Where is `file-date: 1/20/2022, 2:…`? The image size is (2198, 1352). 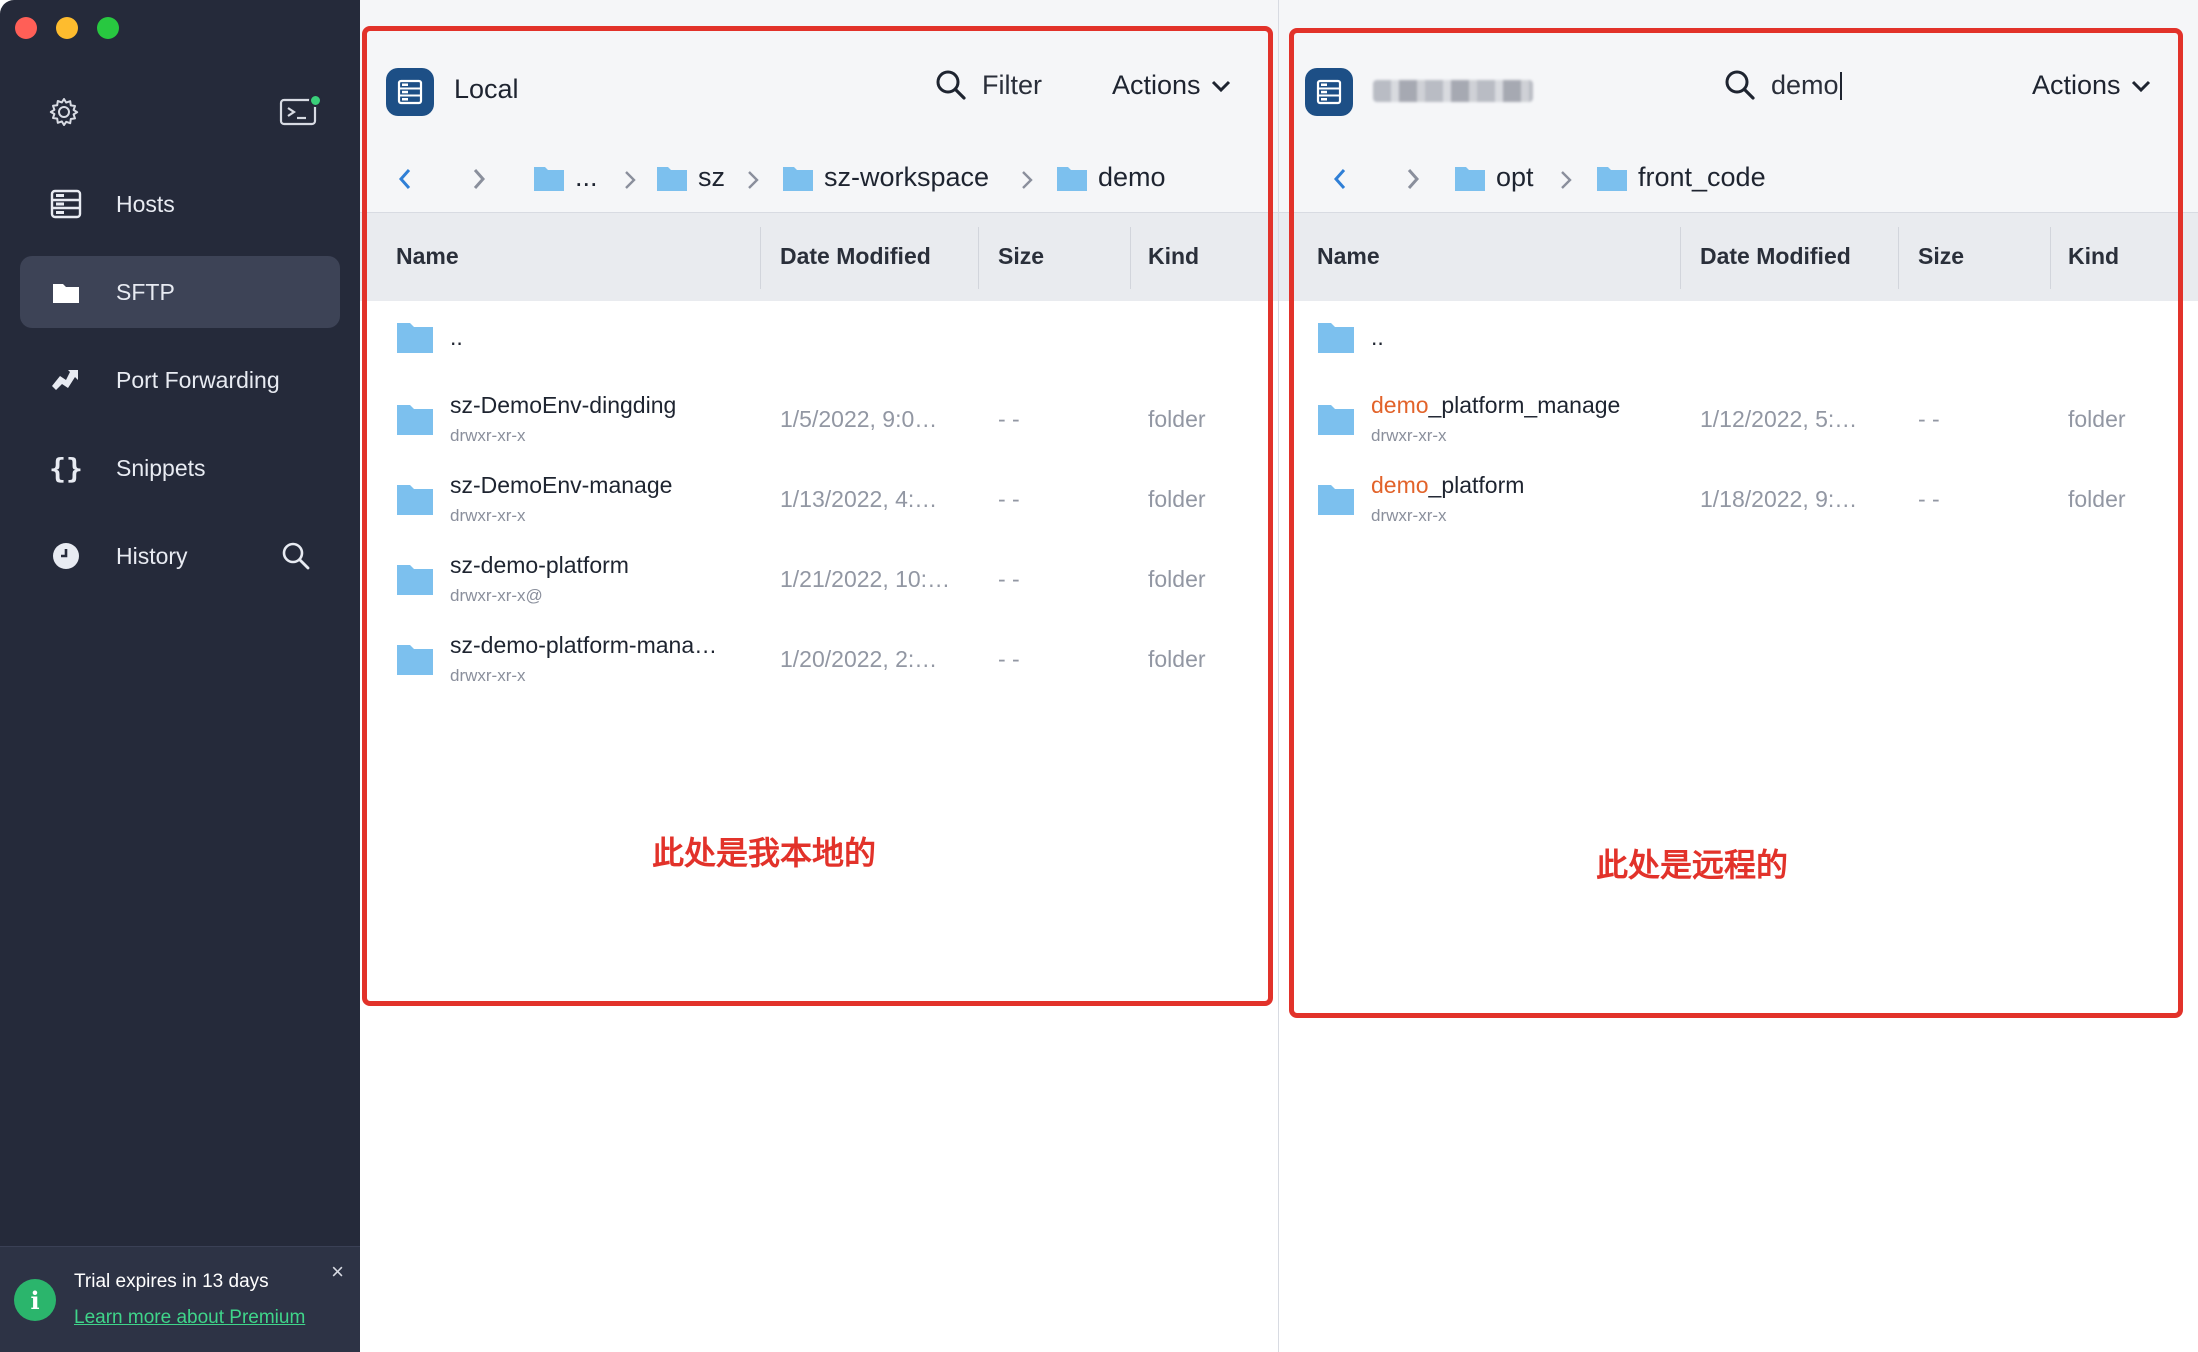
file-date: 1/20/2022, 2:… is located at coordinates (859, 659).